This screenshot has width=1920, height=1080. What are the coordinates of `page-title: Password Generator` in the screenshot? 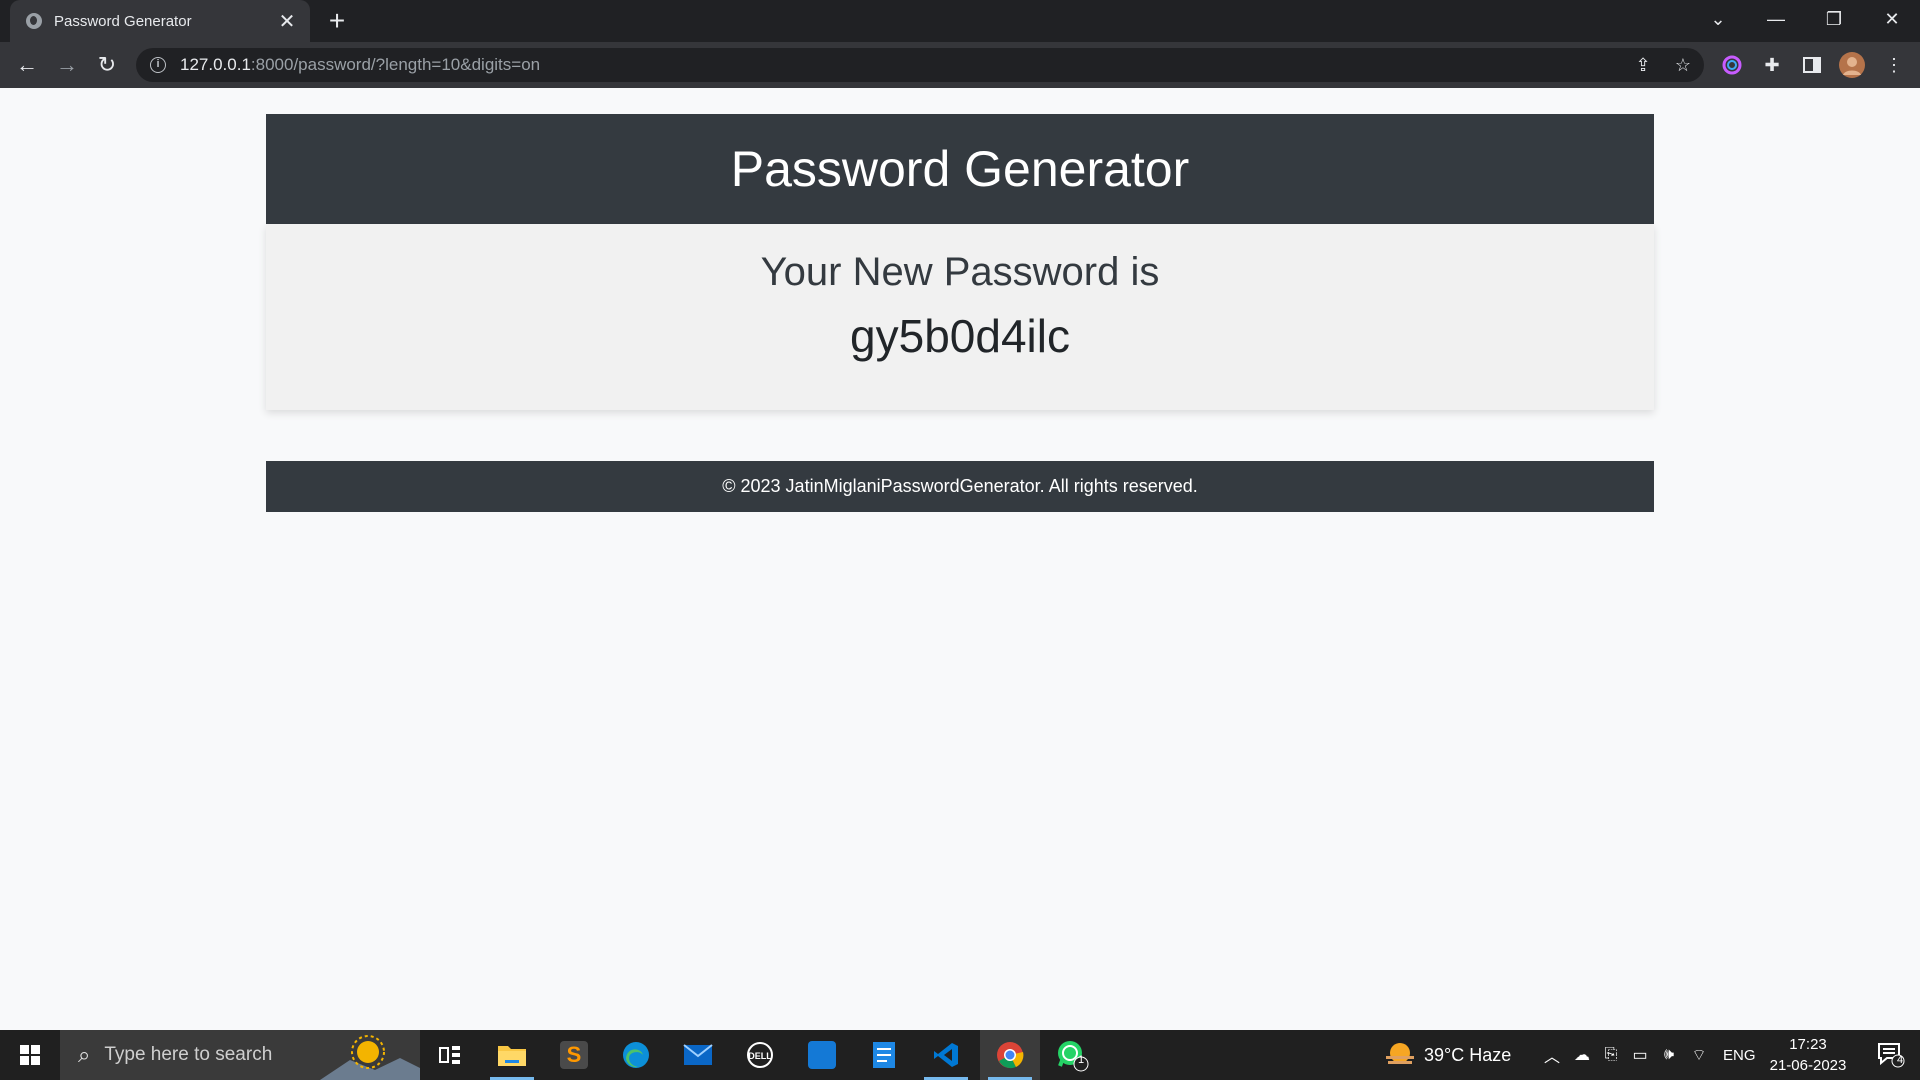 It's located at (960, 169).